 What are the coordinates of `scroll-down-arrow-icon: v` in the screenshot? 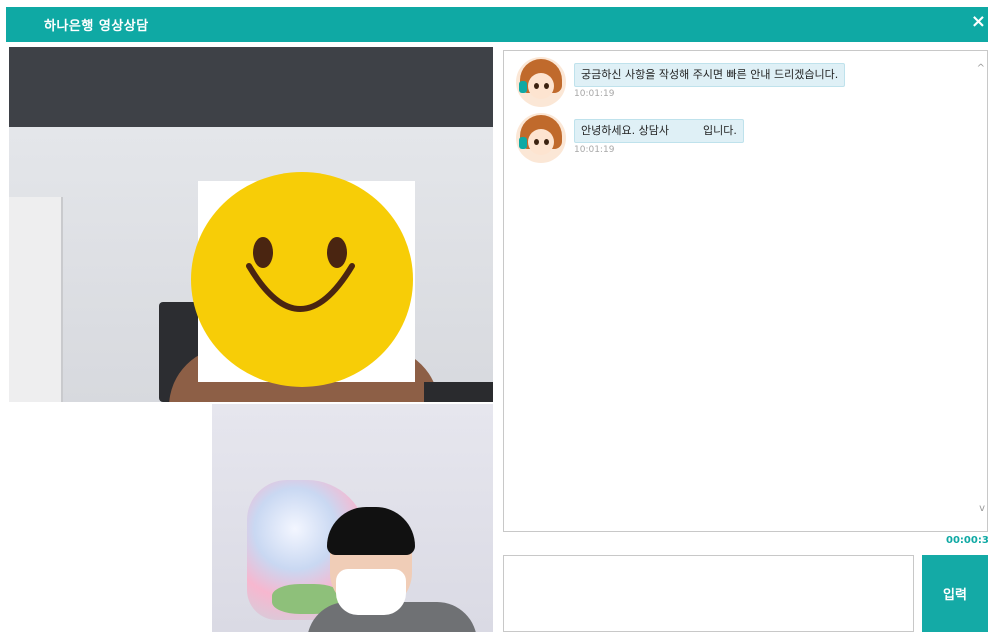 It's located at (982, 508).